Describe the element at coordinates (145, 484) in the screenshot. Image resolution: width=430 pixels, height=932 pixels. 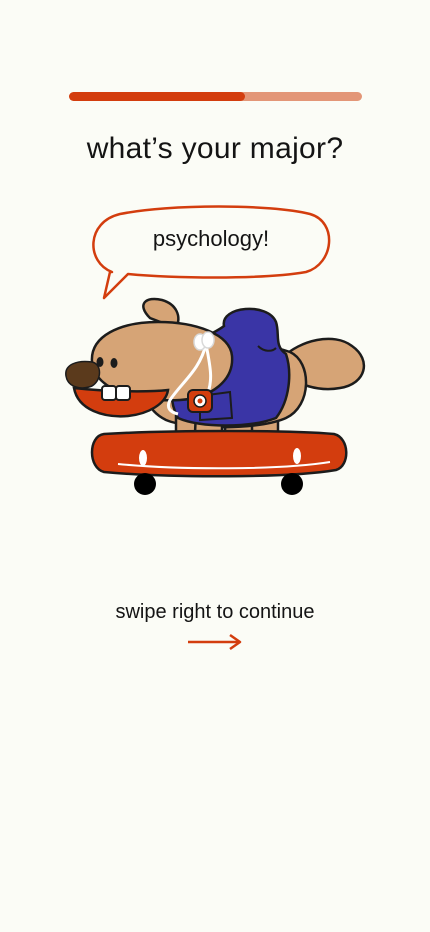
I see `skateboard-wheel` at that location.